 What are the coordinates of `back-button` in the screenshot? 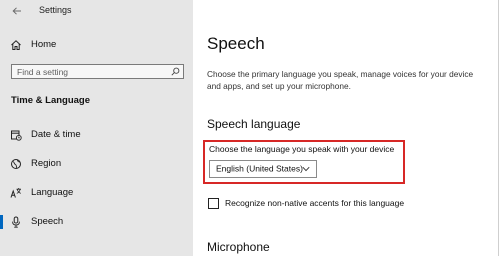 It's located at (17, 11).